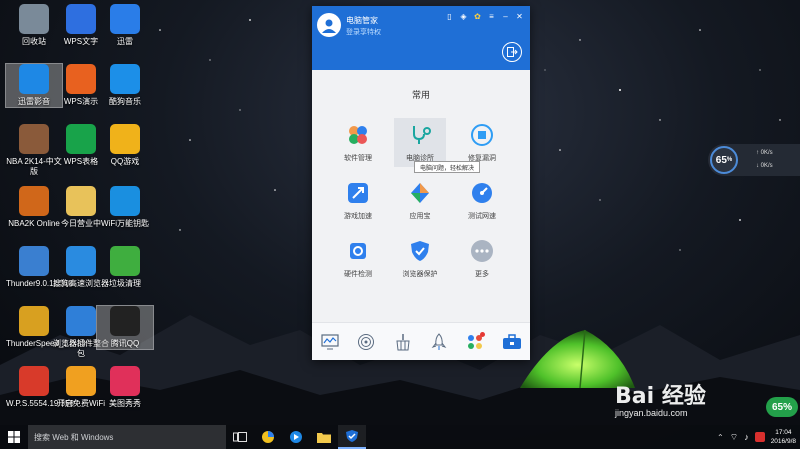 Image resolution: width=800 pixels, height=449 pixels. What do you see at coordinates (519, 16) in the screenshot?
I see `close-icon: ✕` at bounding box center [519, 16].